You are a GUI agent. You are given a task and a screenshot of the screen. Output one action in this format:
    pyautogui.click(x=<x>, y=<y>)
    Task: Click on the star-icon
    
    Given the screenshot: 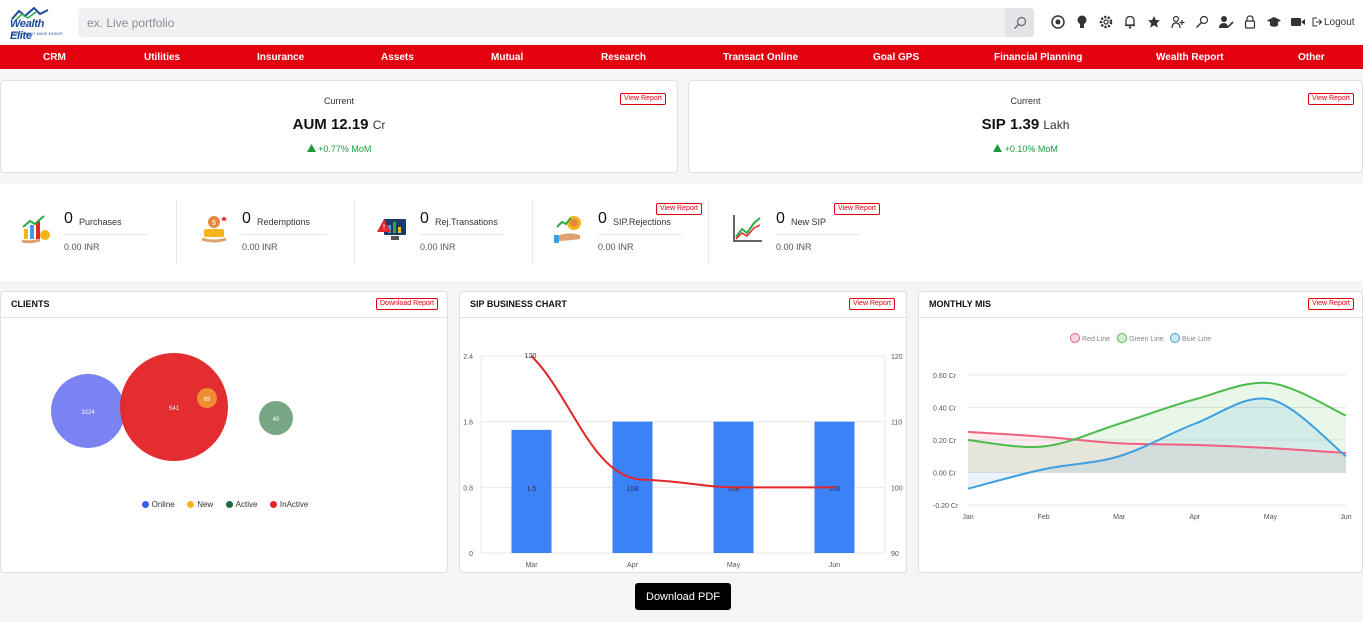 What is the action you would take?
    pyautogui.click(x=1154, y=22)
    